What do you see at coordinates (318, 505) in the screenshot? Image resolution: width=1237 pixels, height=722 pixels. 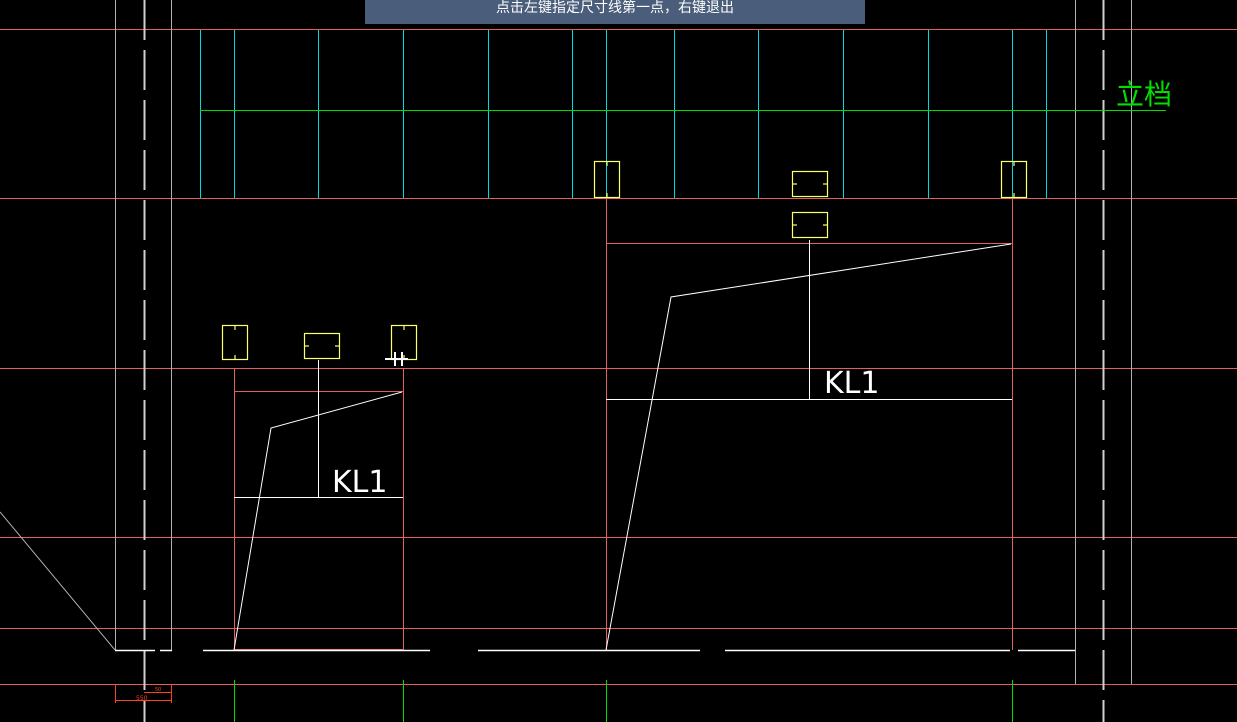 I see `beam-section-small: KL1` at bounding box center [318, 505].